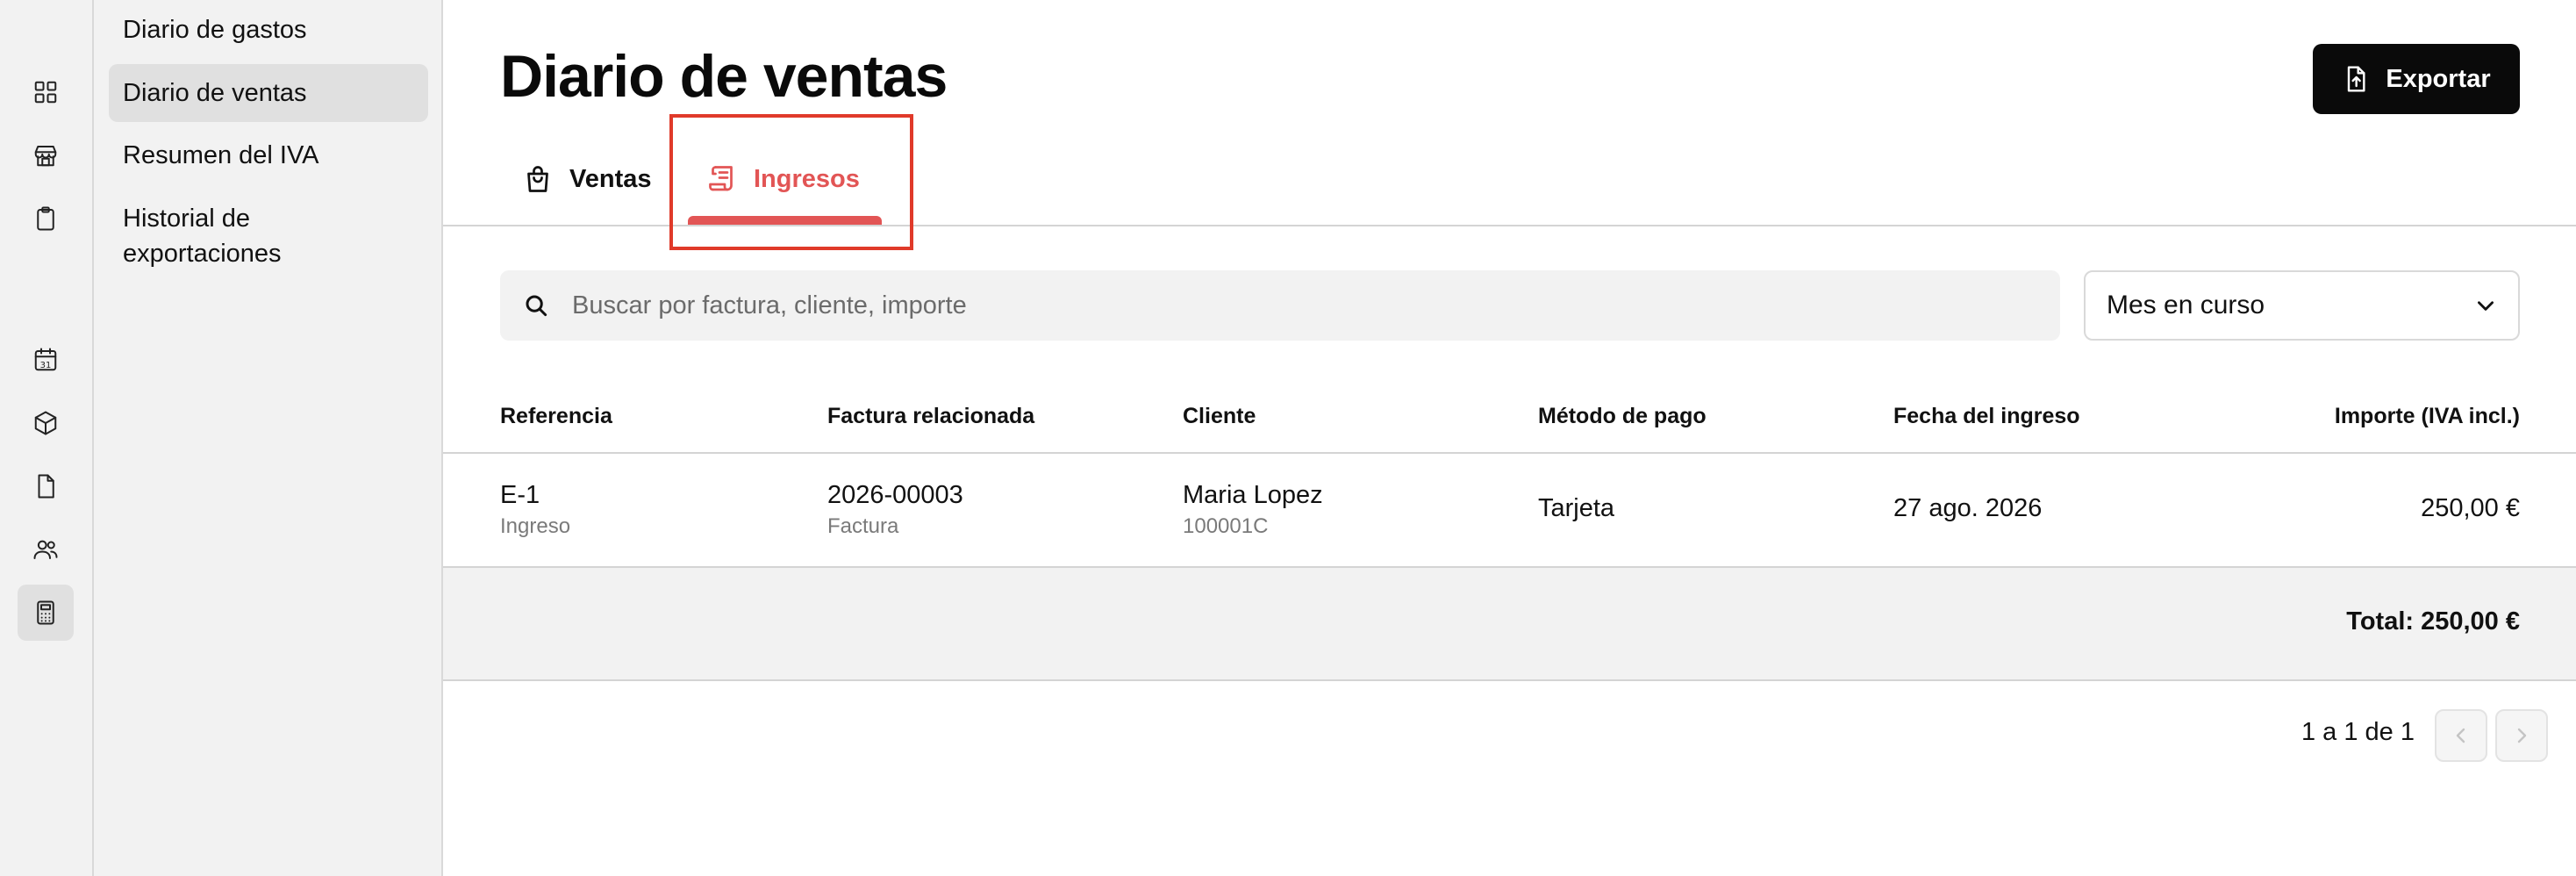 The image size is (2576, 876). I want to click on chevron-left-icon, so click(2460, 735).